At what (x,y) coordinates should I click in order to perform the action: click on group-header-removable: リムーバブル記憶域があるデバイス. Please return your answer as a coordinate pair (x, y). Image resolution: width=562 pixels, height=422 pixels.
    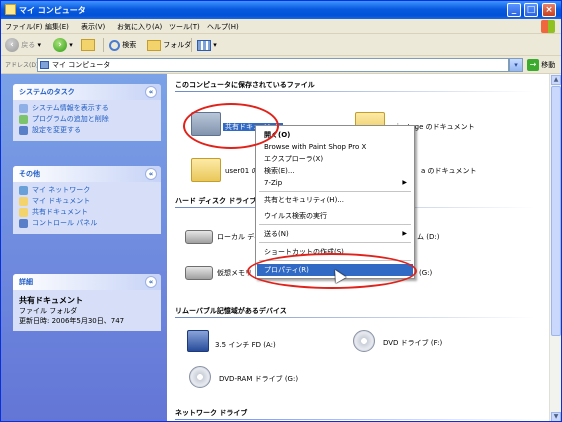
    Looking at the image, I should click on (355, 312).